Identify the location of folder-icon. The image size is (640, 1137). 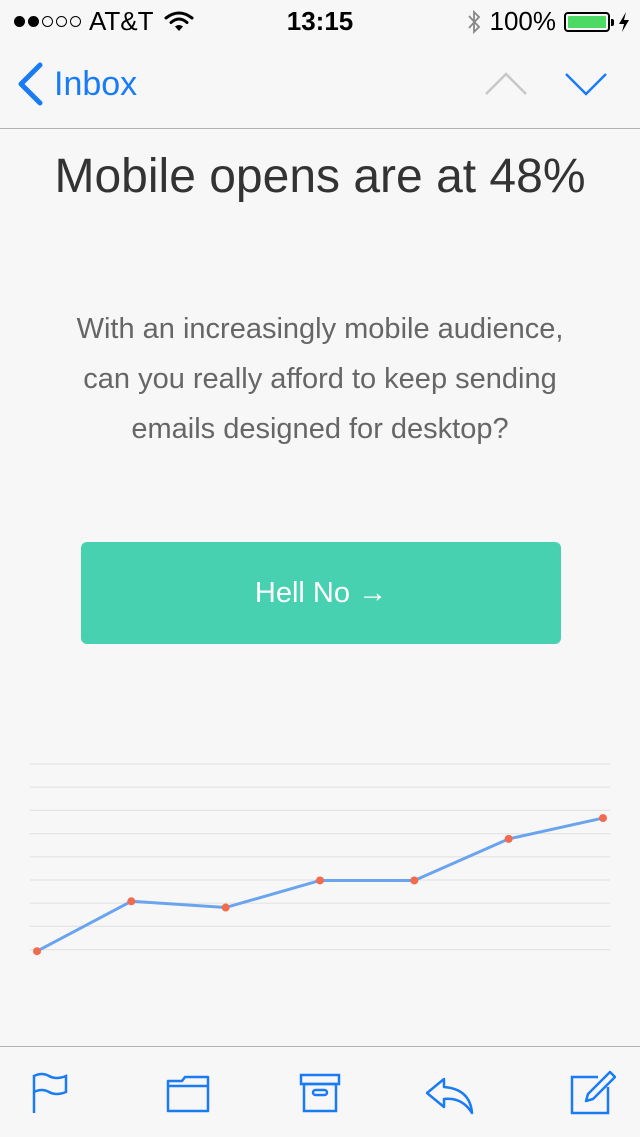
(188, 1093).